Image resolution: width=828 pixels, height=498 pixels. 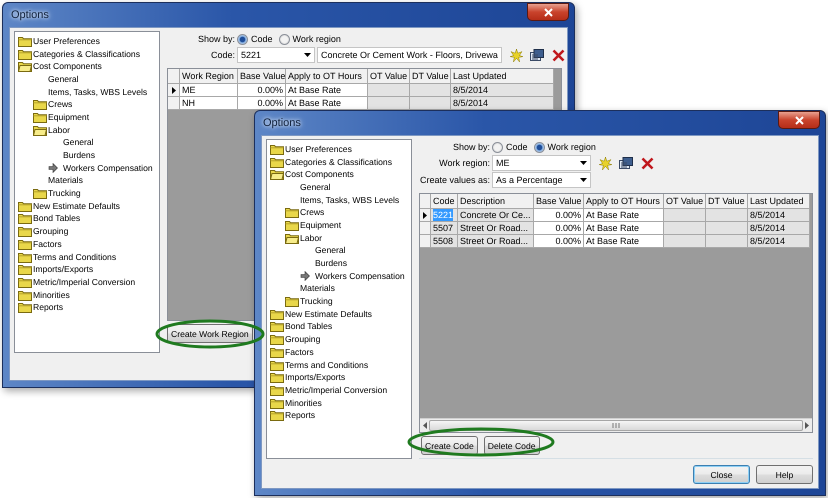 I want to click on table-cell: 5221, so click(x=444, y=215).